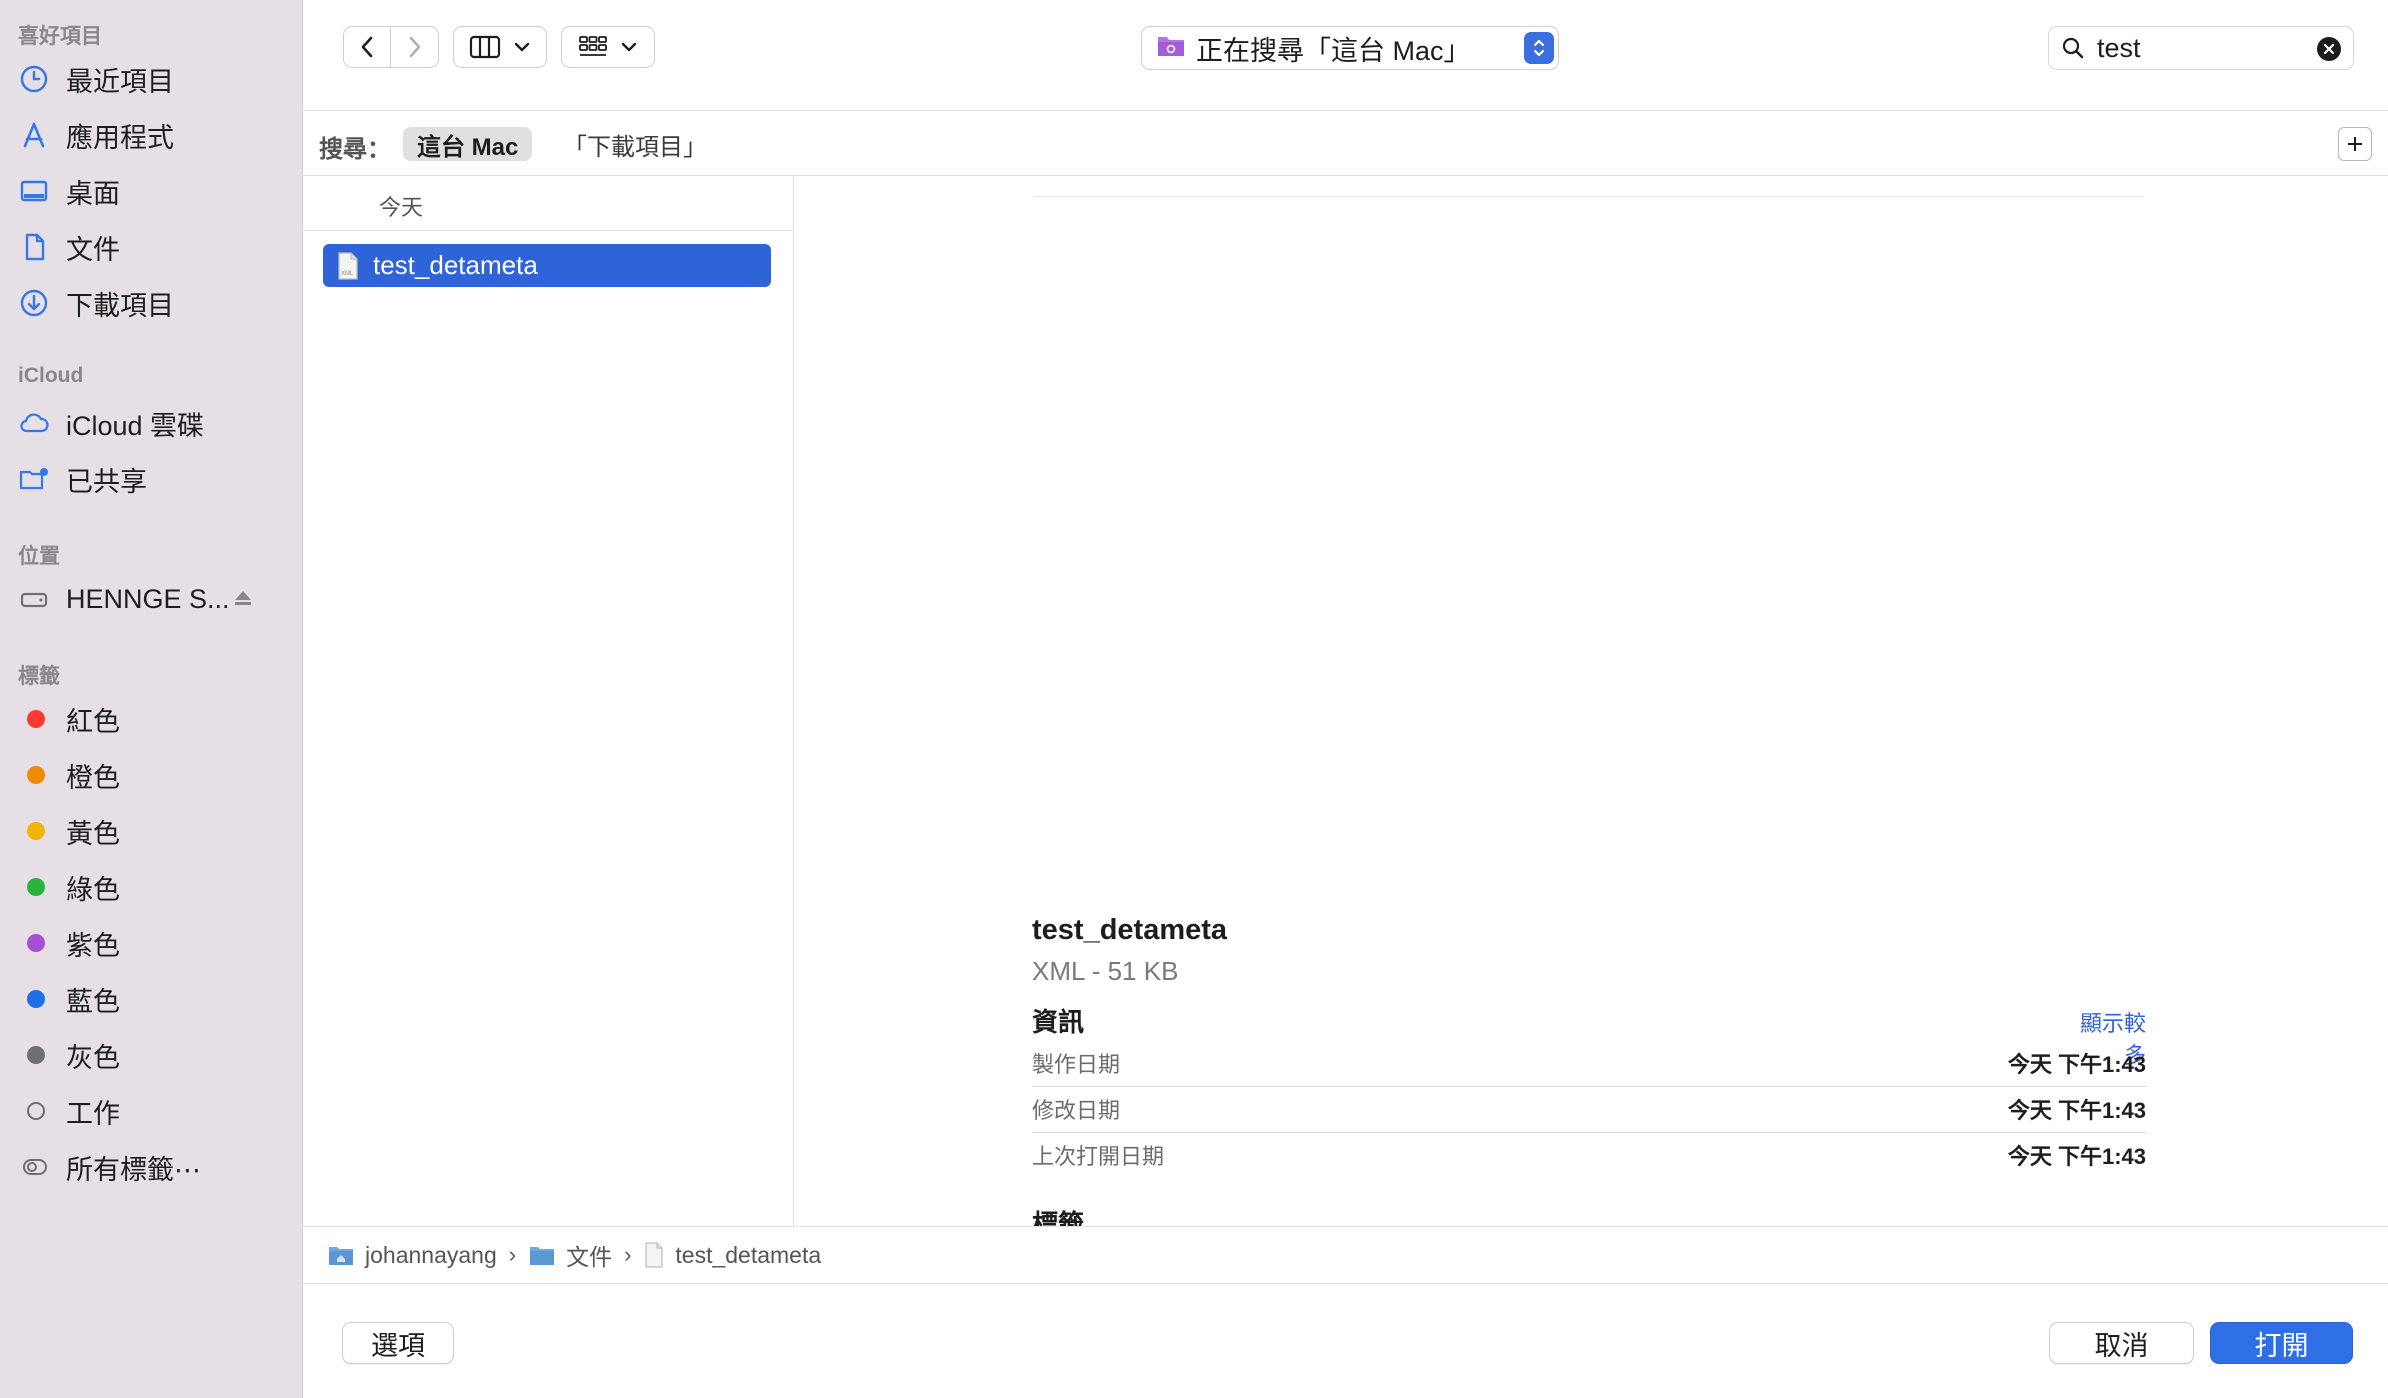  Describe the element at coordinates (153, 943) in the screenshot. I see `sidebar-tag-item: 紫色` at that location.